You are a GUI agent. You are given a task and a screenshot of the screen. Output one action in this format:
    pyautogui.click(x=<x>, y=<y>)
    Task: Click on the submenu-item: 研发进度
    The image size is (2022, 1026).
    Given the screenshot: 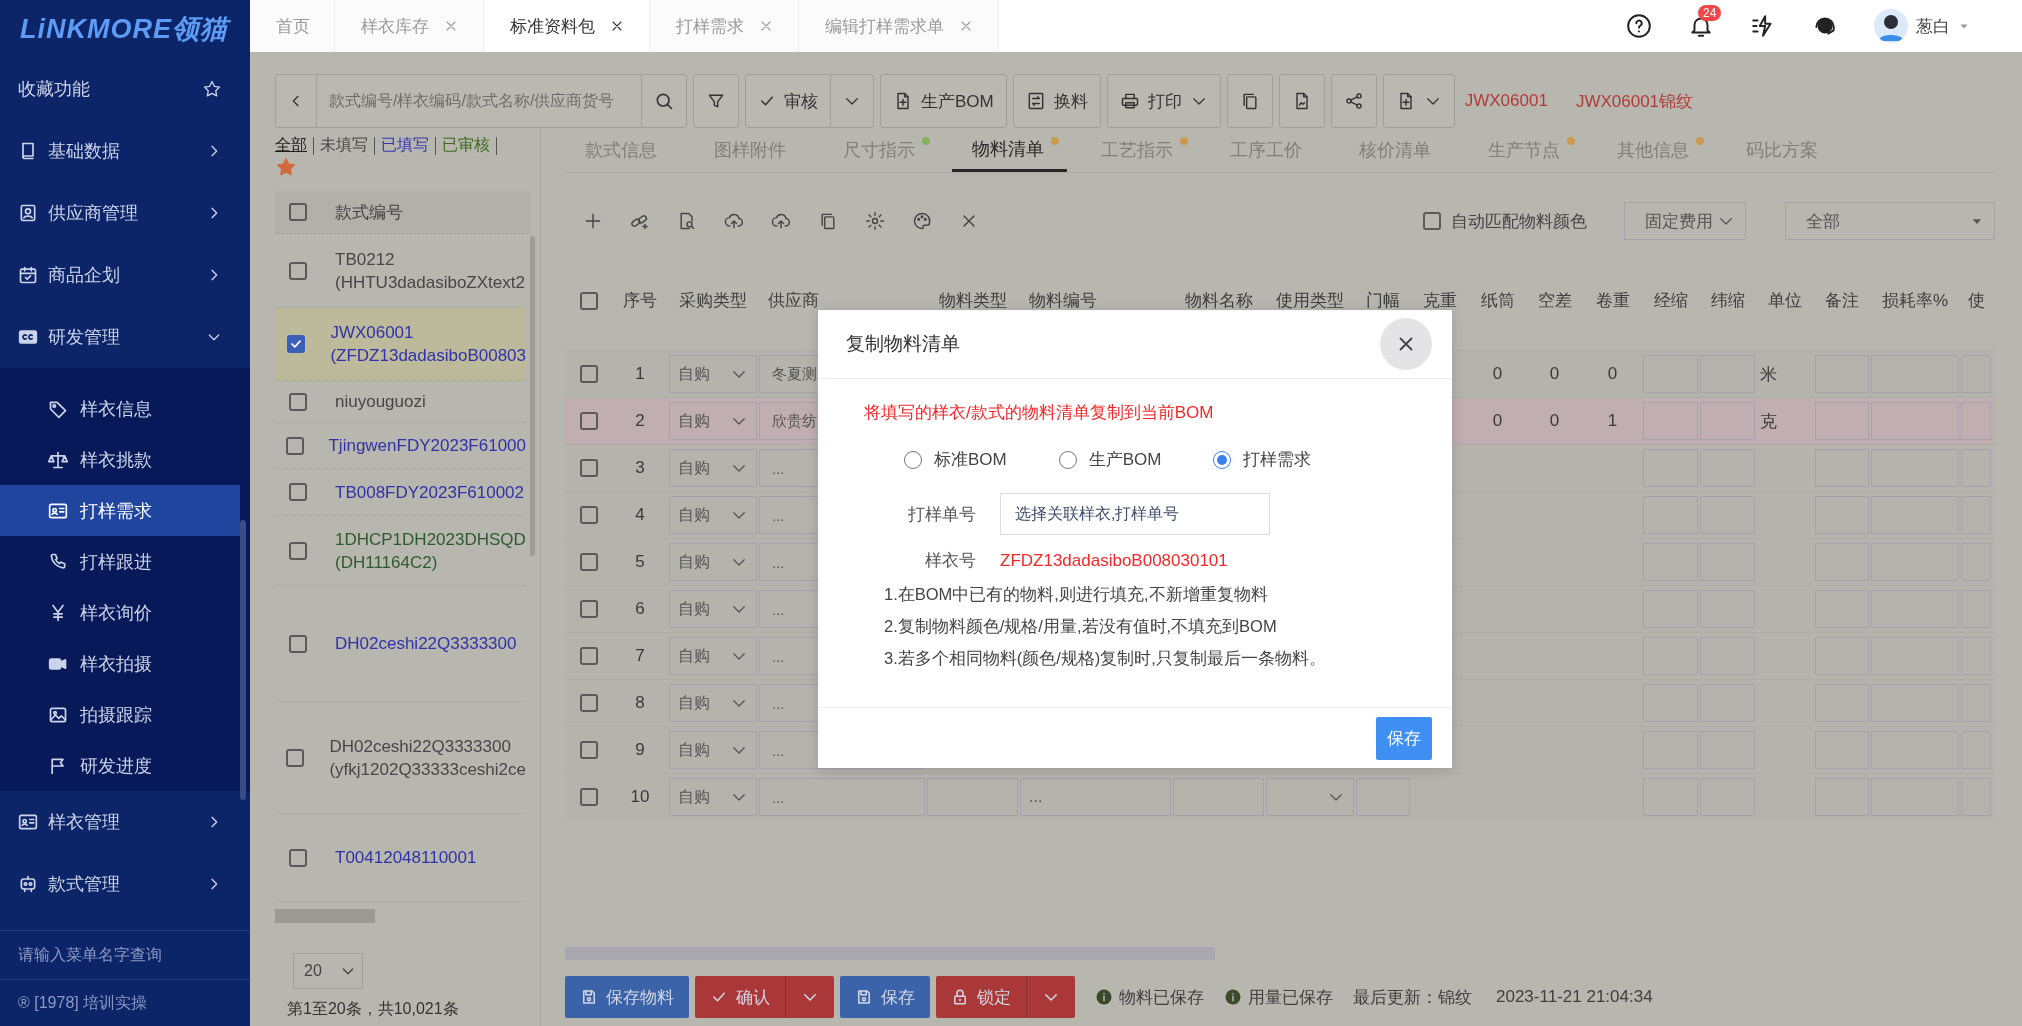 What is the action you would take?
    pyautogui.click(x=120, y=765)
    